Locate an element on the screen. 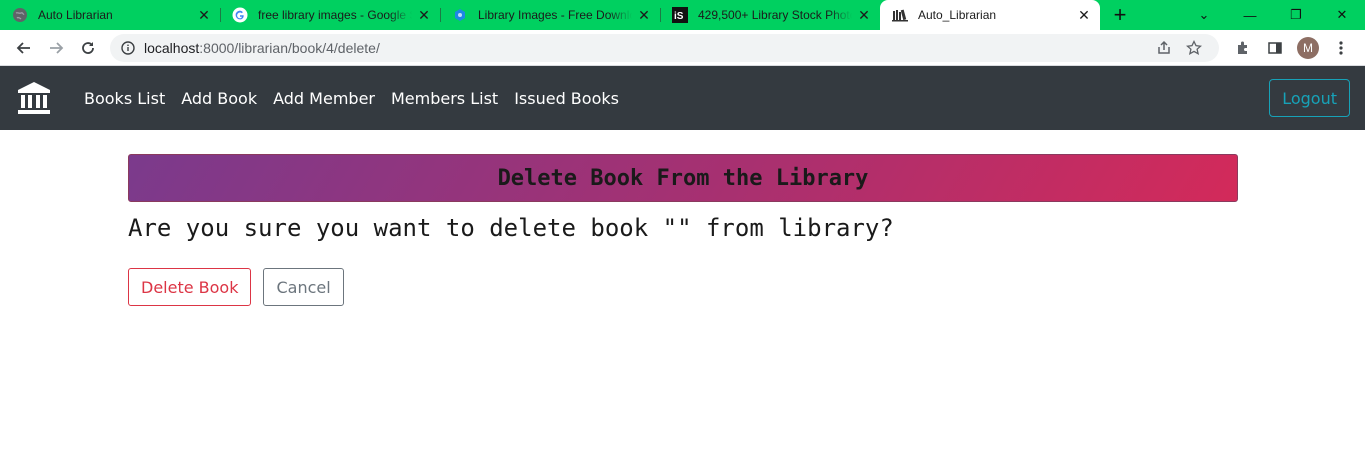  back-icon is located at coordinates (24, 48).